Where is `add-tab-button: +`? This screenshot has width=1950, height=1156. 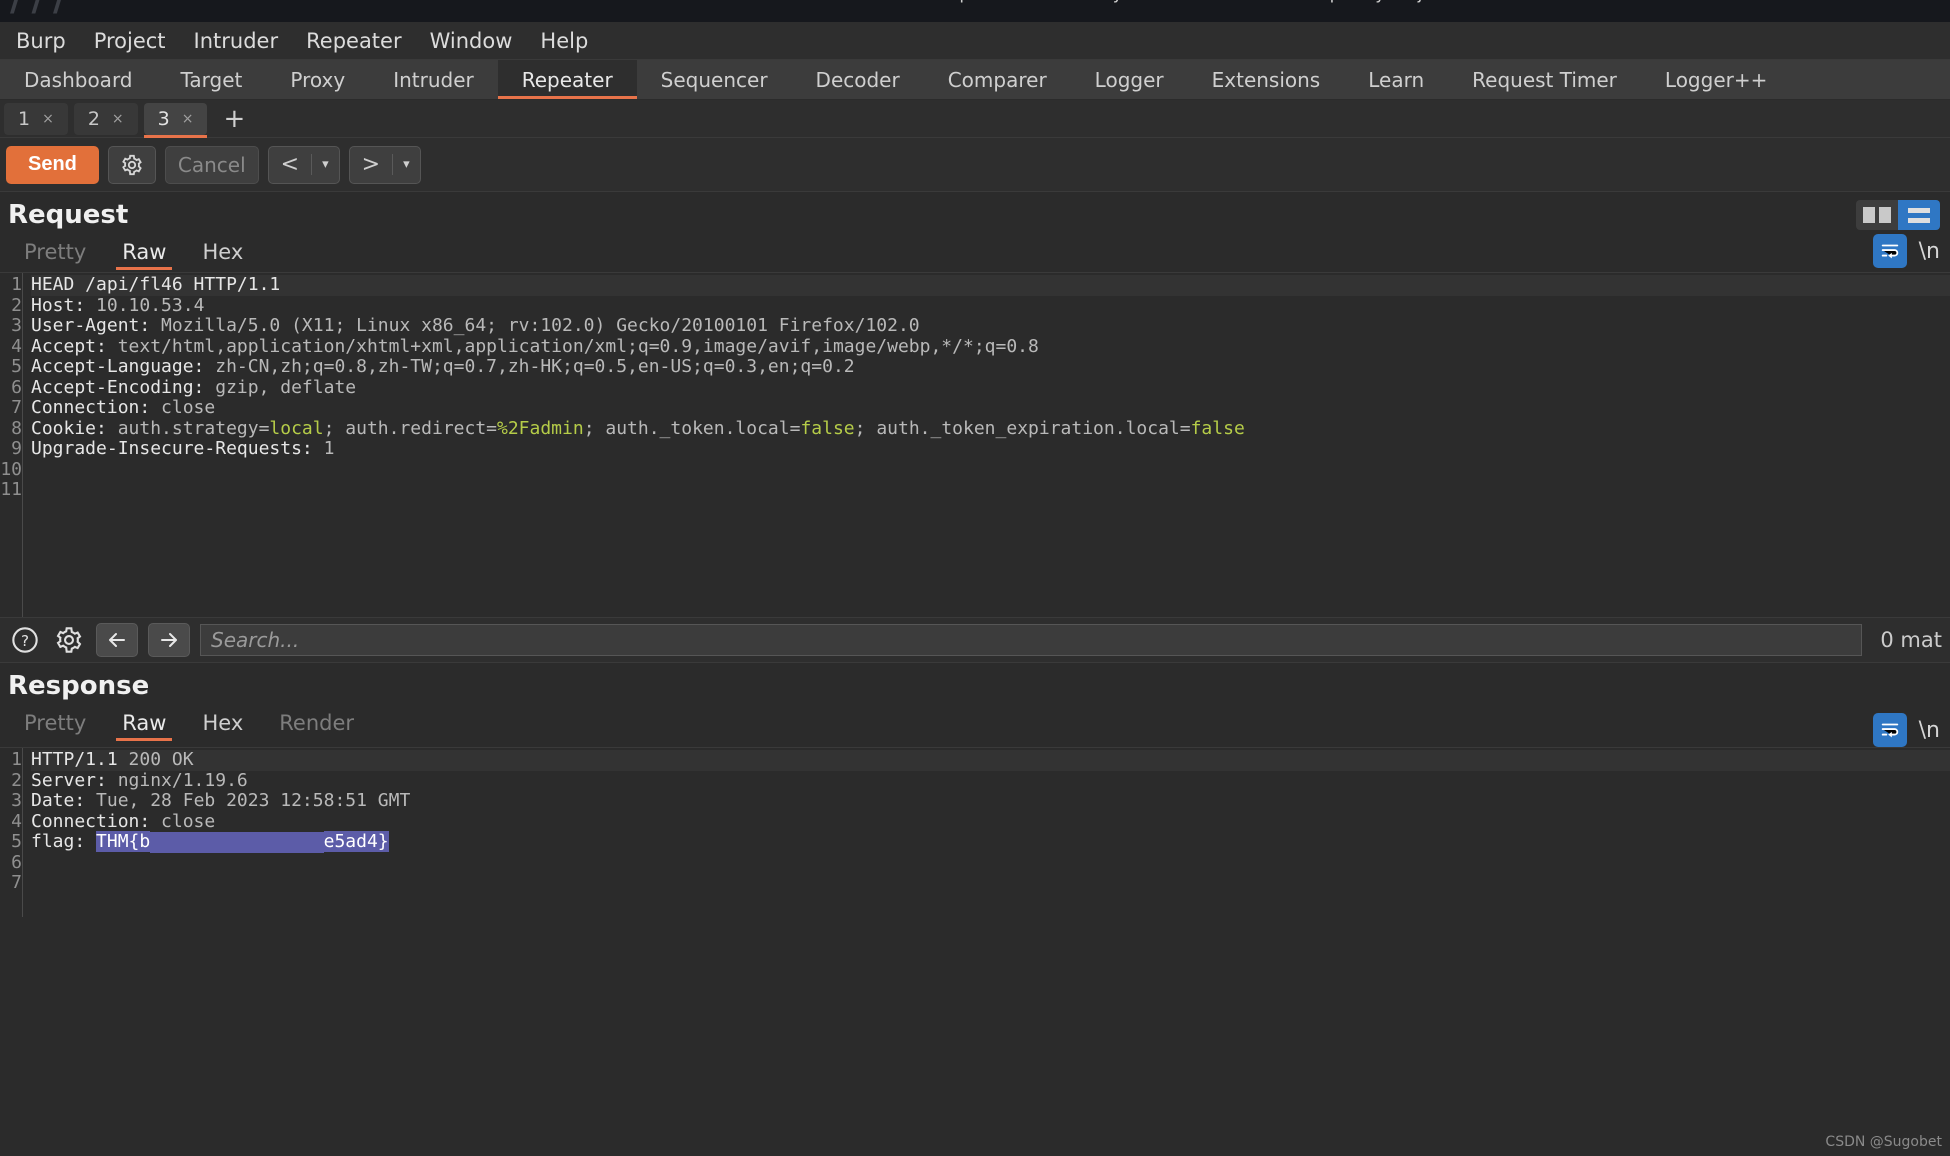
add-tab-button: + is located at coordinates (234, 119).